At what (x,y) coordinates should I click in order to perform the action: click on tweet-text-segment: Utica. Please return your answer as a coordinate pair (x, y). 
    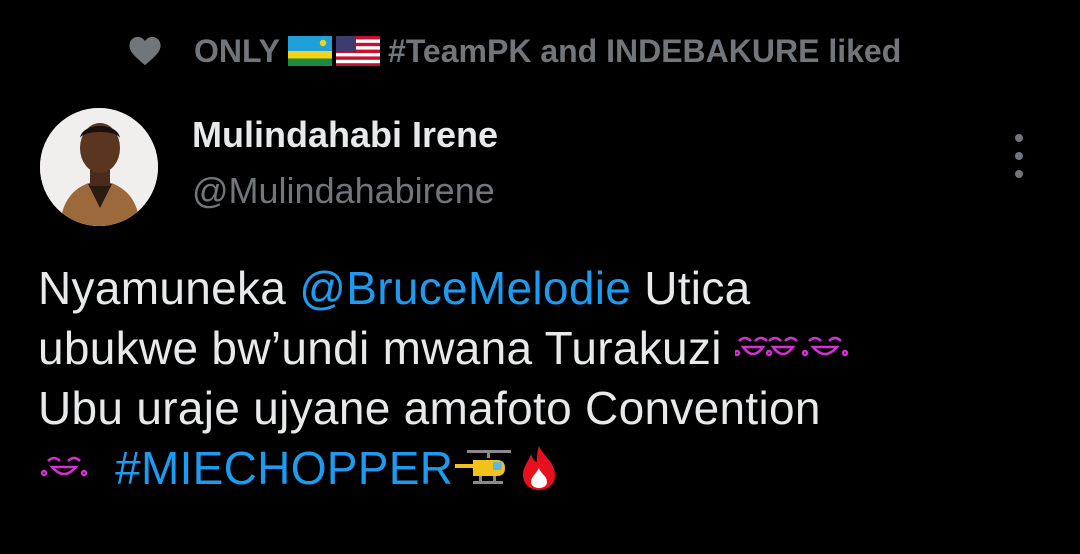
    Looking at the image, I should click on (697, 288).